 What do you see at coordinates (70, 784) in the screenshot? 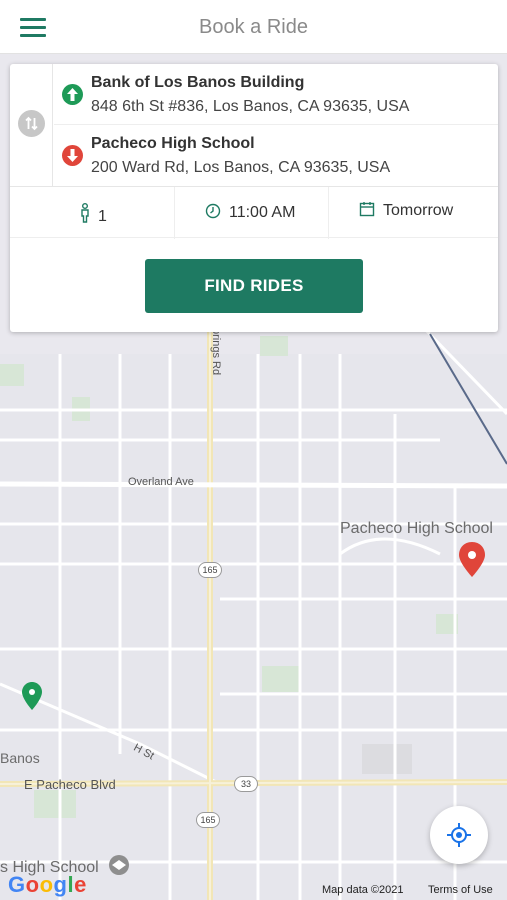
I see `street-label-pacheco-blvd: E Pacheco Blvd` at bounding box center [70, 784].